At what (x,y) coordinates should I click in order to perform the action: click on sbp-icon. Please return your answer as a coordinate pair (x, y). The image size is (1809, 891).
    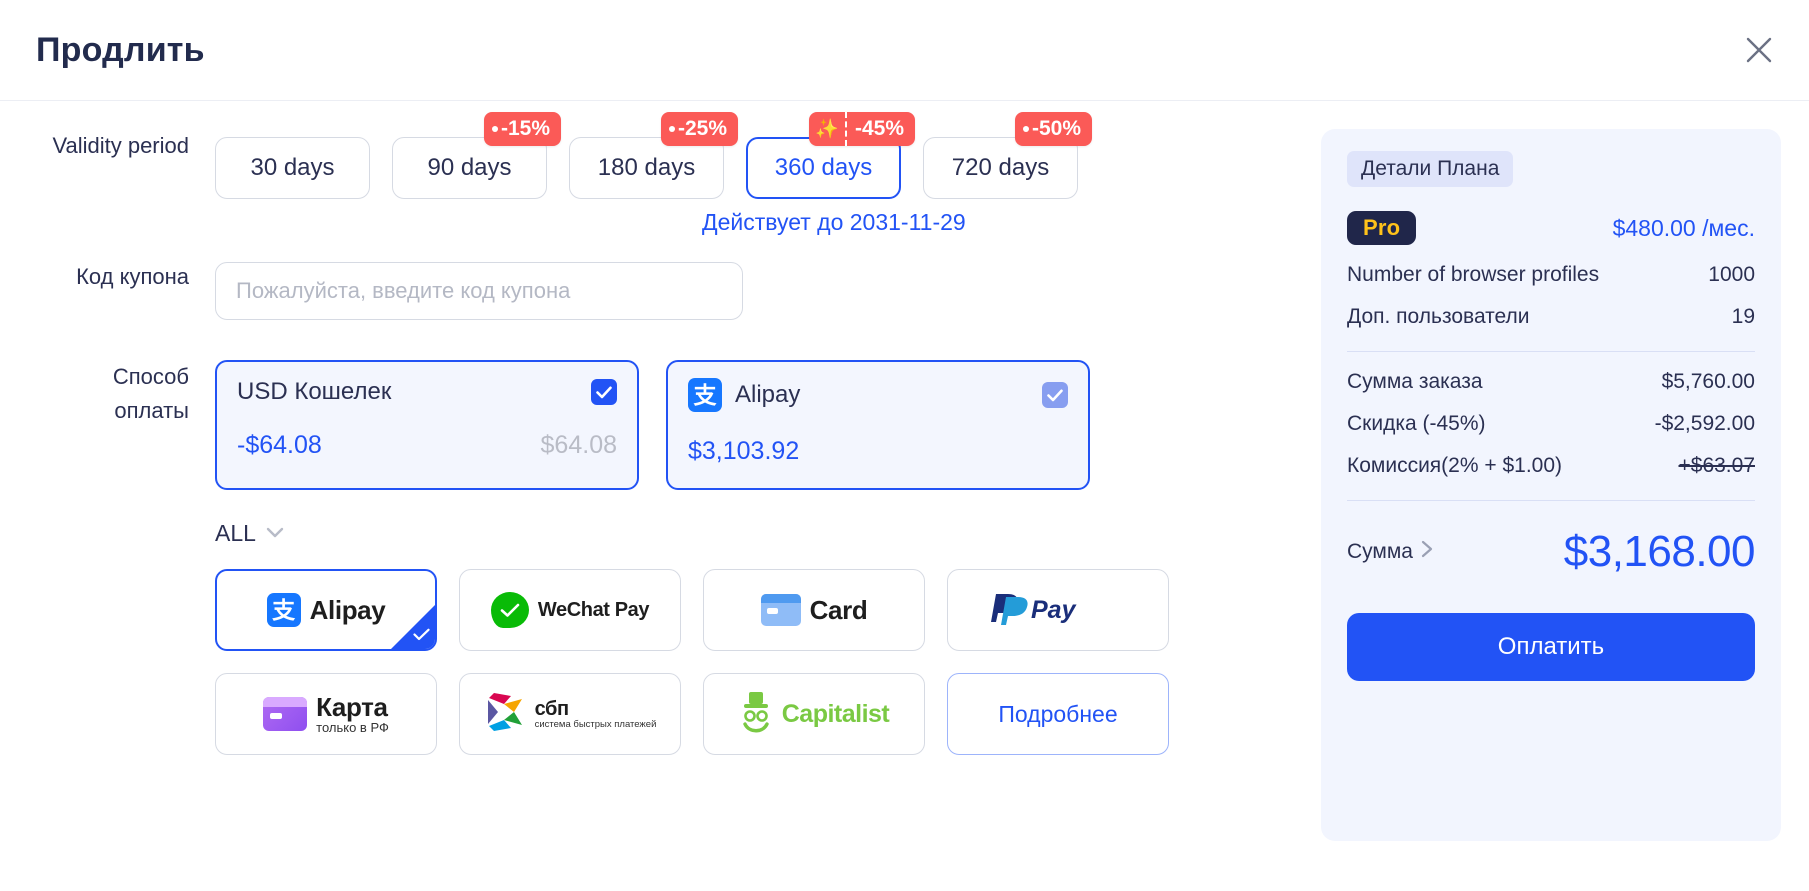
    Looking at the image, I should click on (505, 714).